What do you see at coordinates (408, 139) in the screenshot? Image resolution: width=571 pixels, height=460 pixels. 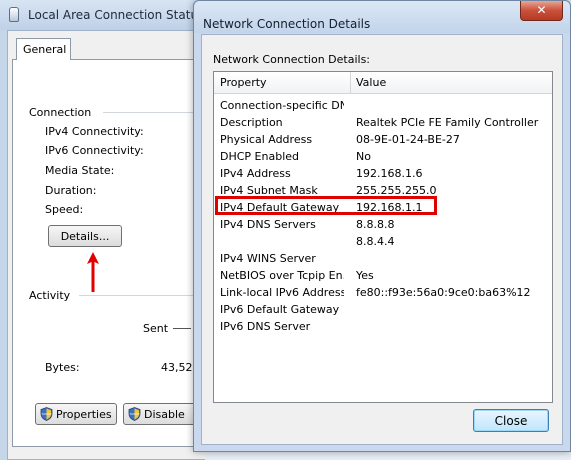 I see `value-cell: 08-9E-01-24-BE-27` at bounding box center [408, 139].